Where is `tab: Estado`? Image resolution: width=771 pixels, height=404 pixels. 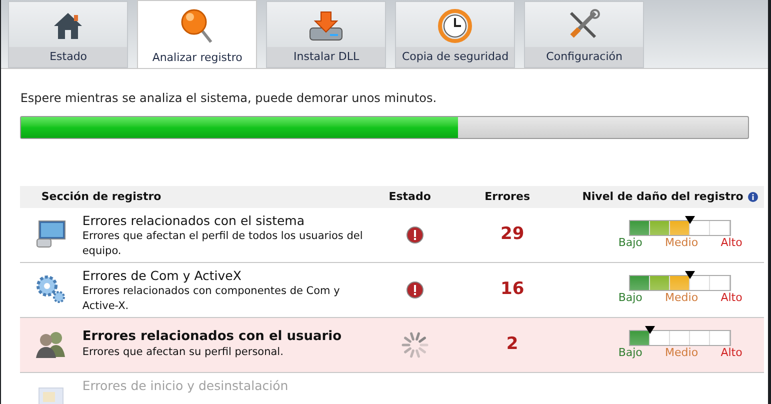 tab: Estado is located at coordinates (68, 34).